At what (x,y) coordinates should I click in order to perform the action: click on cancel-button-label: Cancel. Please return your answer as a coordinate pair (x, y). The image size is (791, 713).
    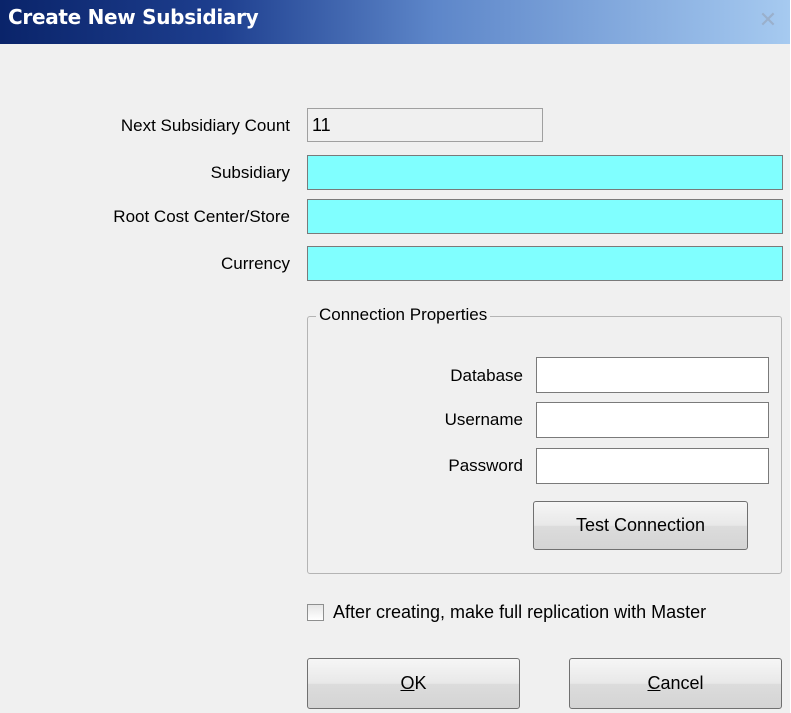
    Looking at the image, I should click on (675, 683).